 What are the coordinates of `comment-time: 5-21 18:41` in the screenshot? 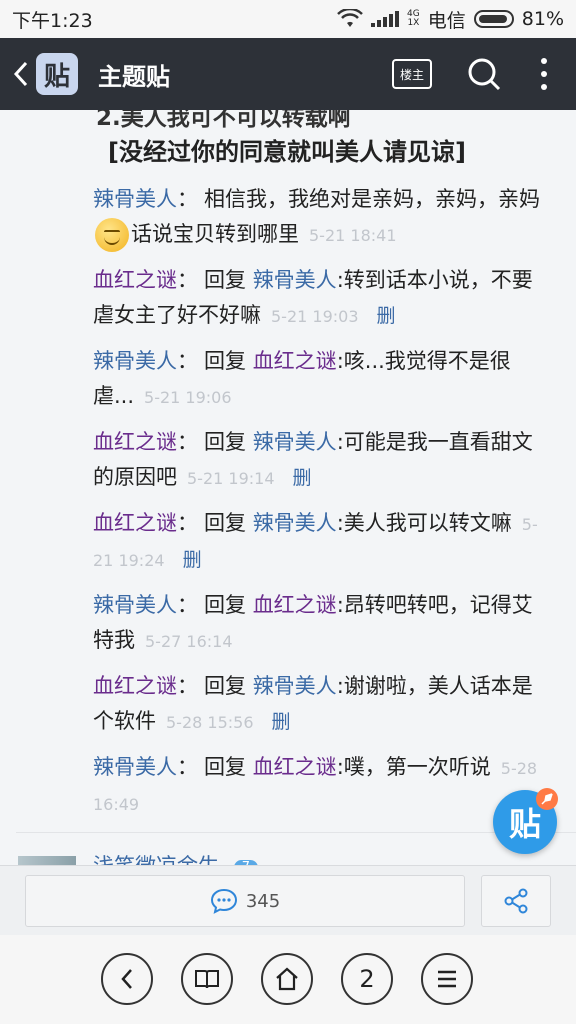 It's located at (353, 235).